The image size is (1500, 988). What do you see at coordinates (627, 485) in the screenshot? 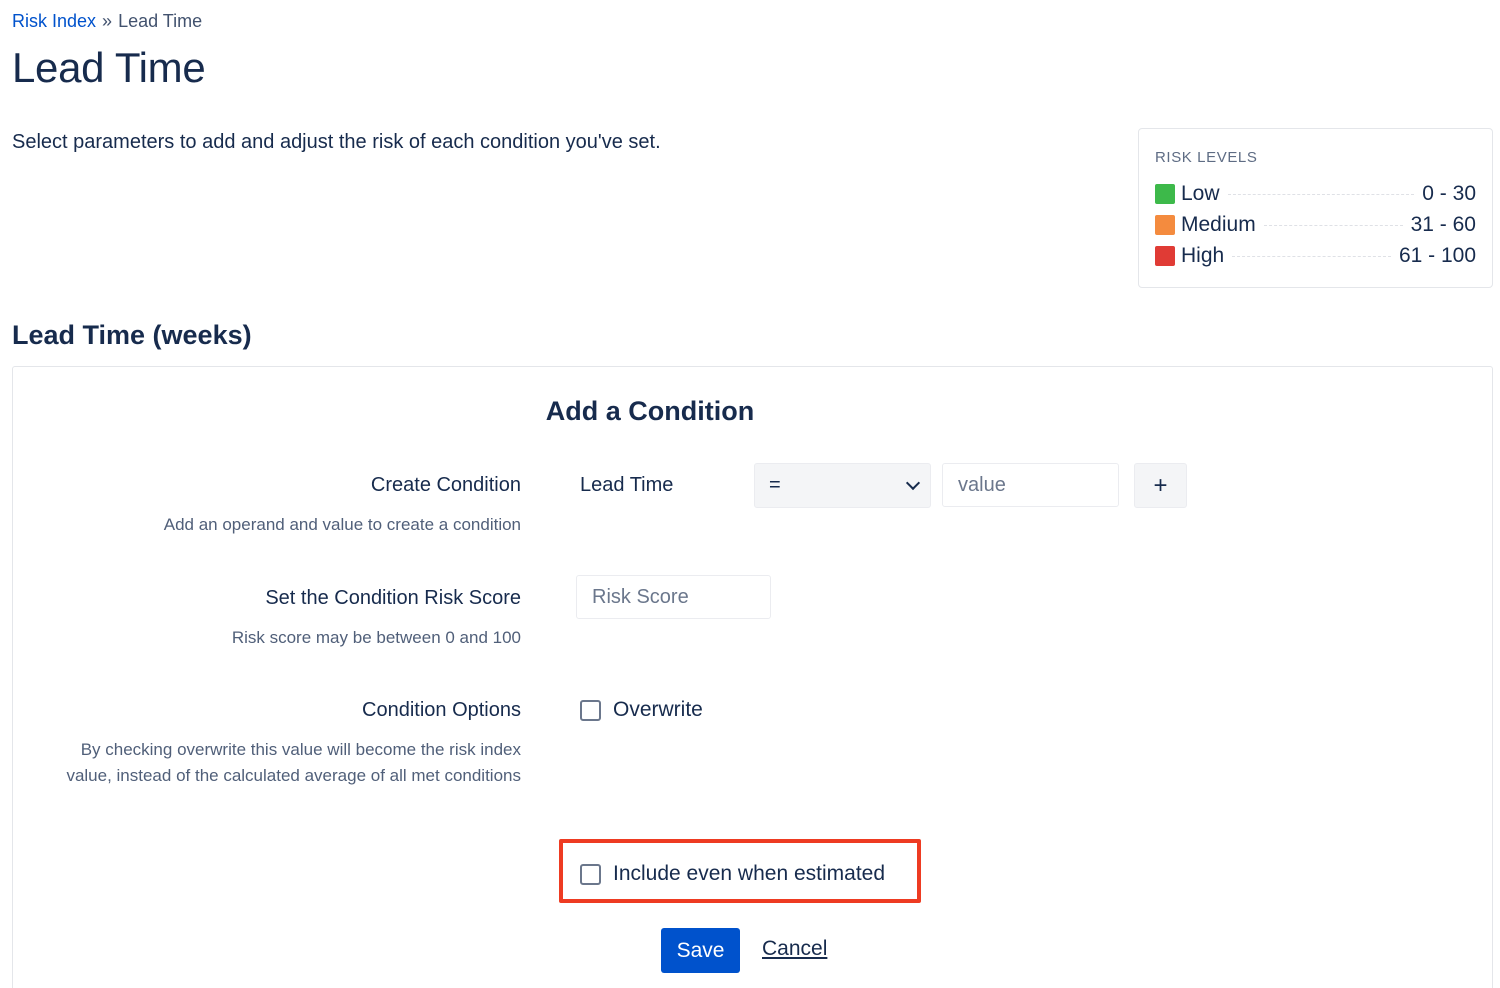
I see `condition-field-name: Lead Time` at bounding box center [627, 485].